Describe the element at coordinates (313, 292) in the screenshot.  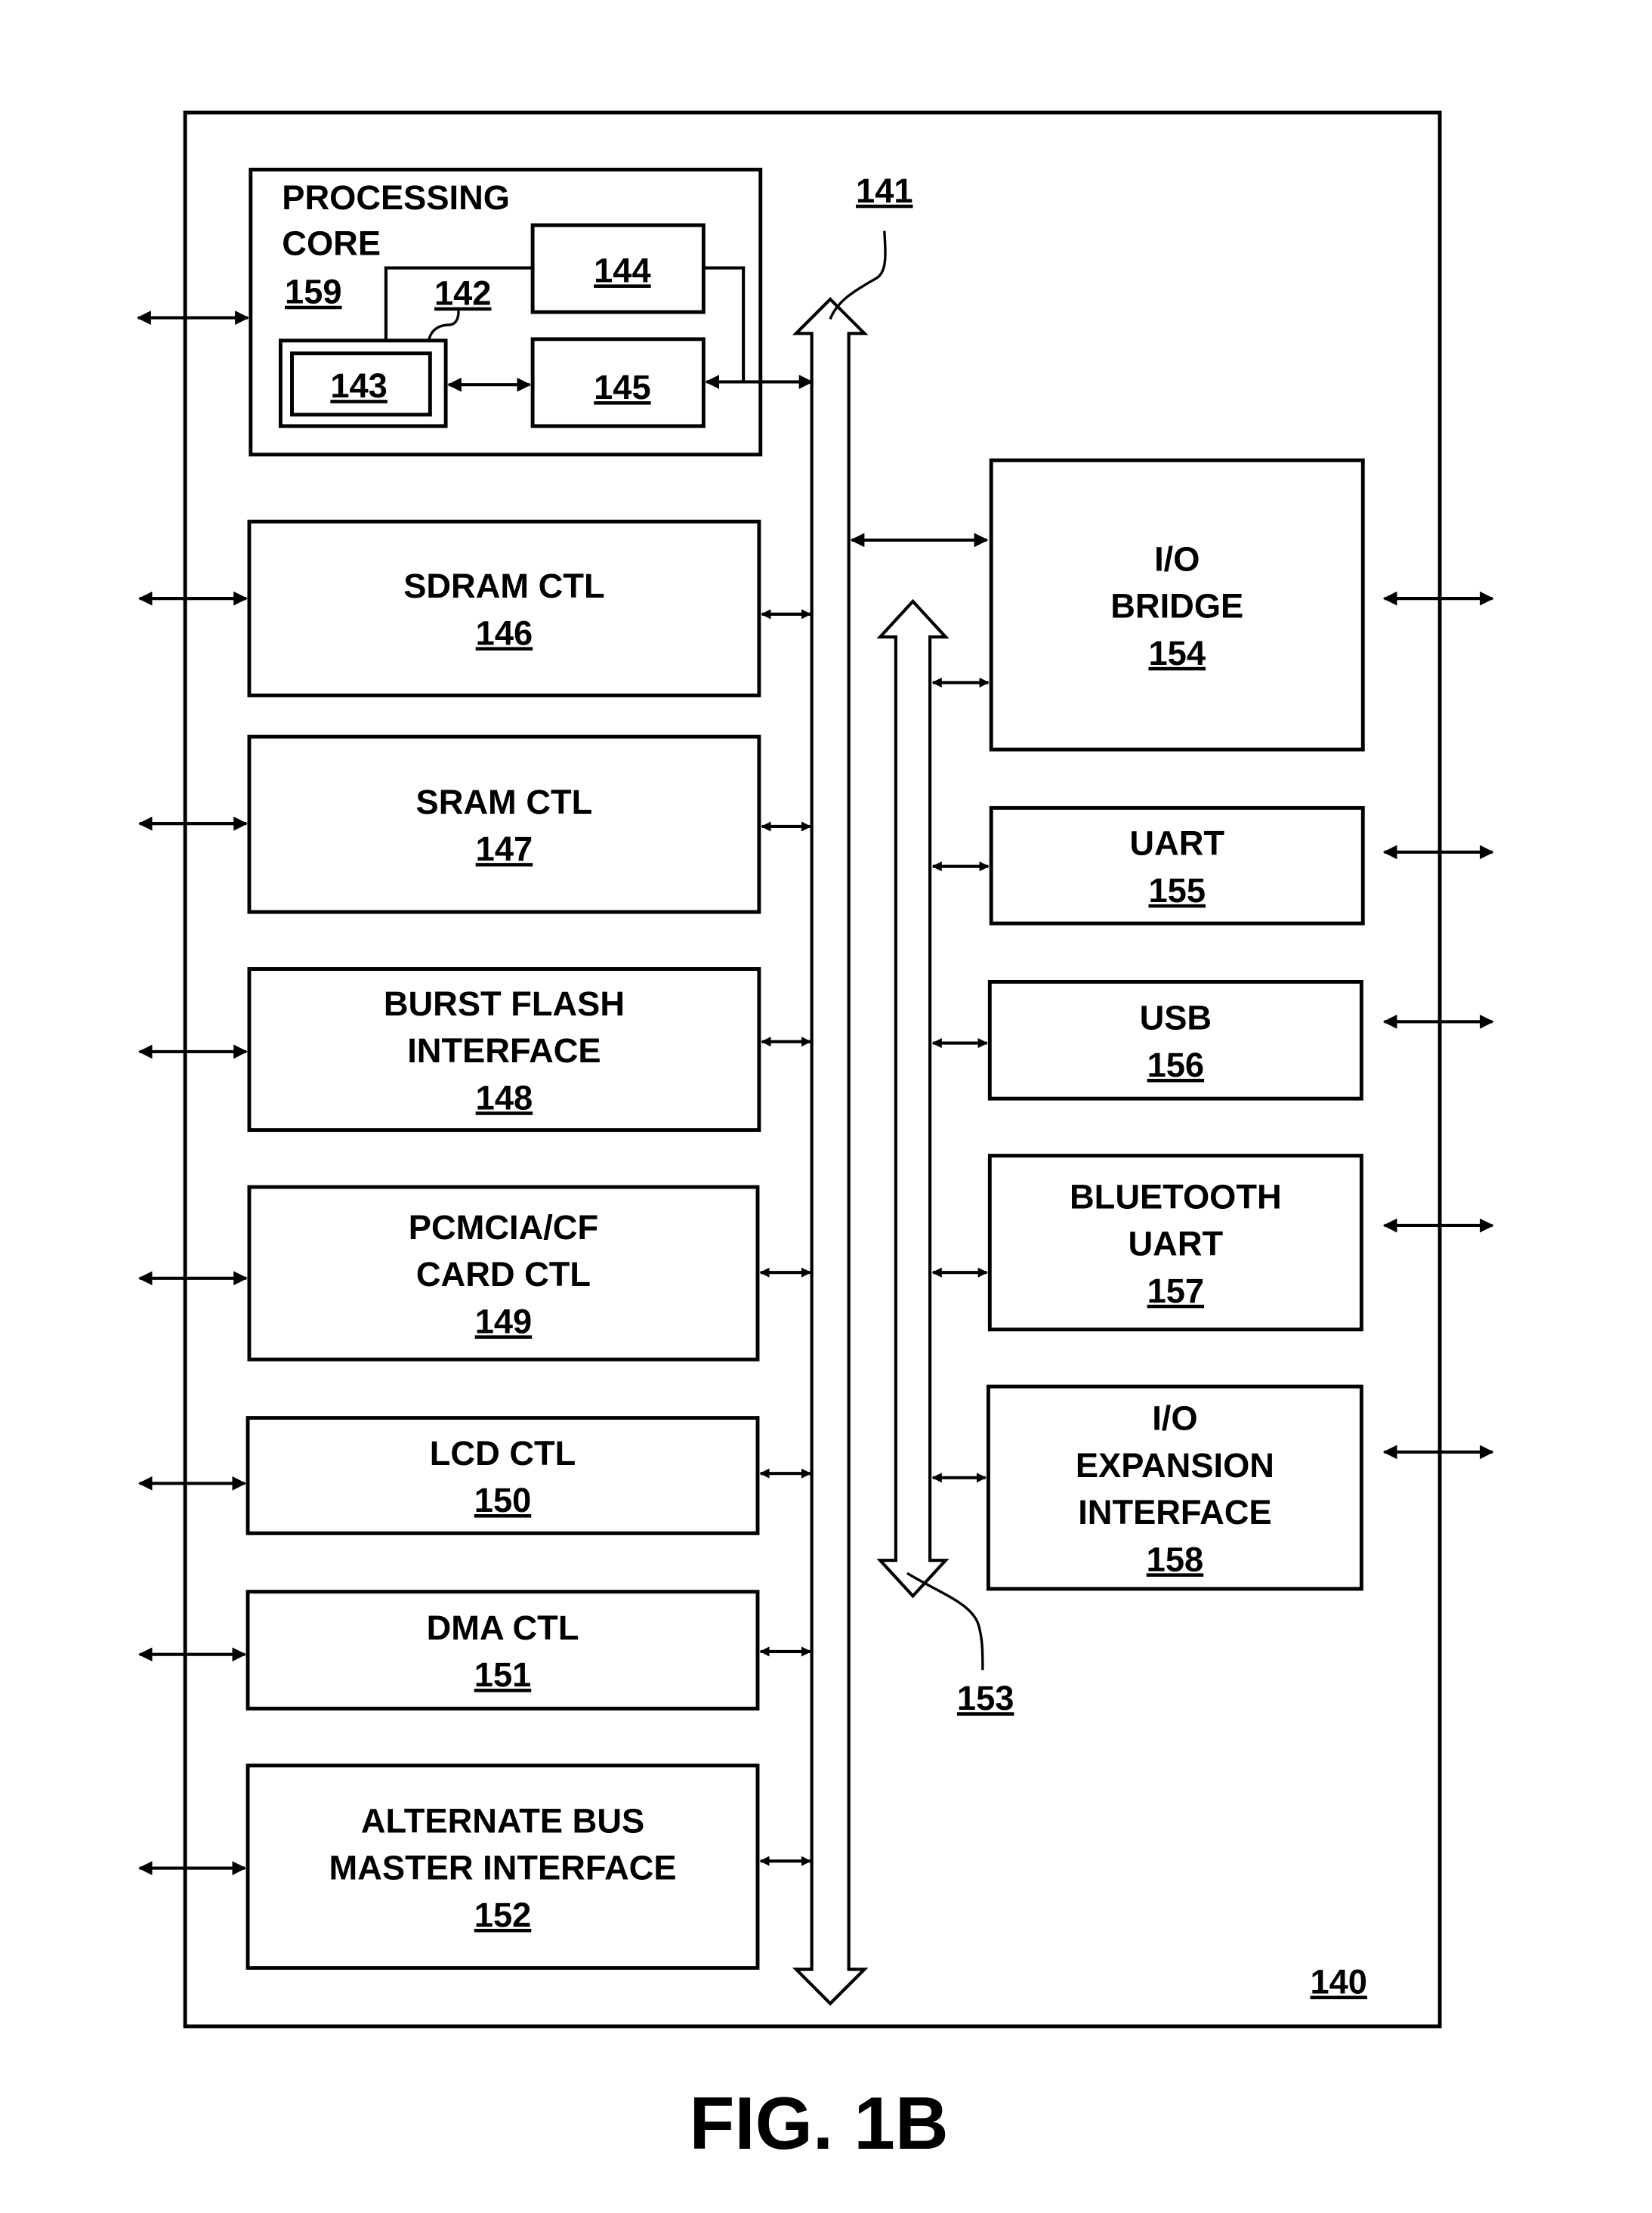
I see `processing-core-ref: 159` at that location.